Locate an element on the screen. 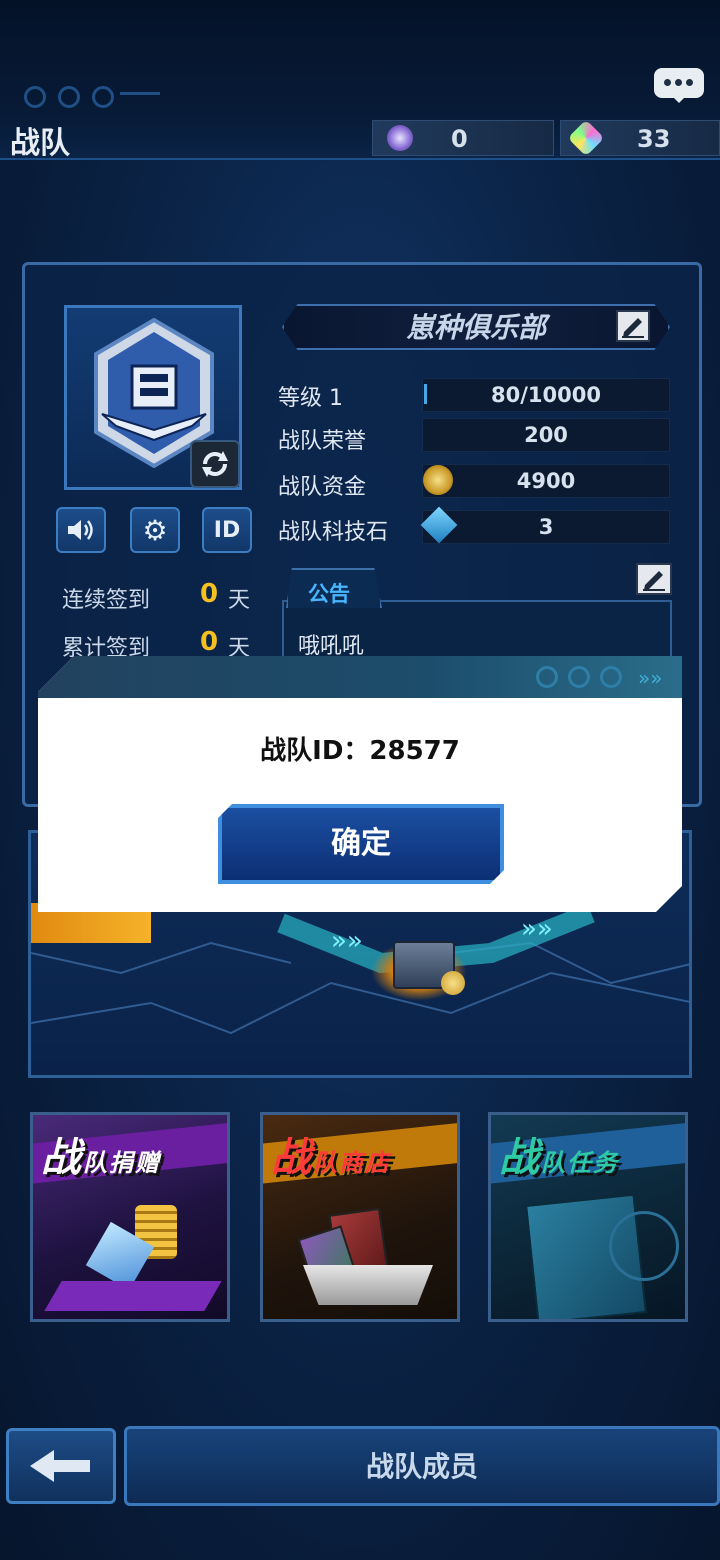  chevron-right-icon: »» is located at coordinates (650, 678).